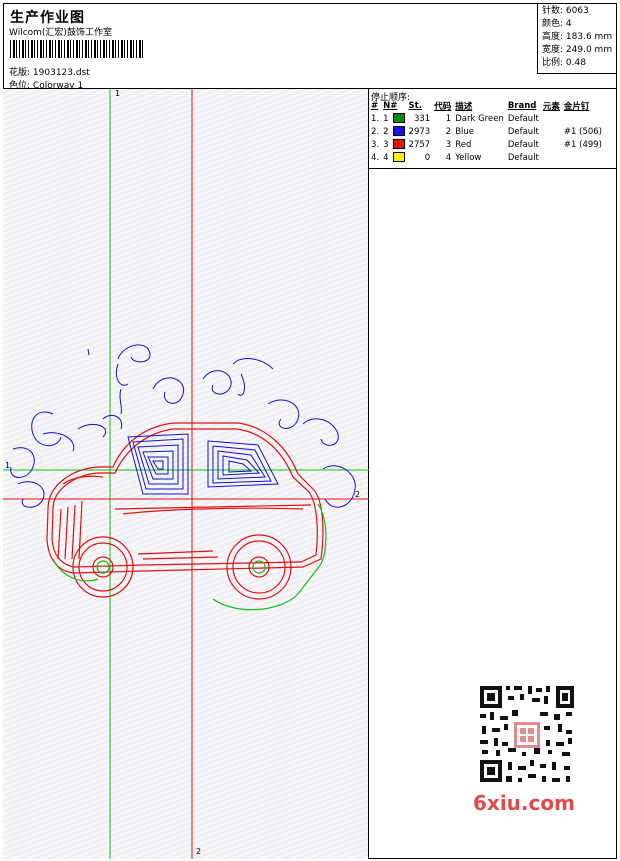 The width and height of the screenshot is (620, 861). What do you see at coordinates (386, 118) in the screenshot?
I see `row-n: 1` at bounding box center [386, 118].